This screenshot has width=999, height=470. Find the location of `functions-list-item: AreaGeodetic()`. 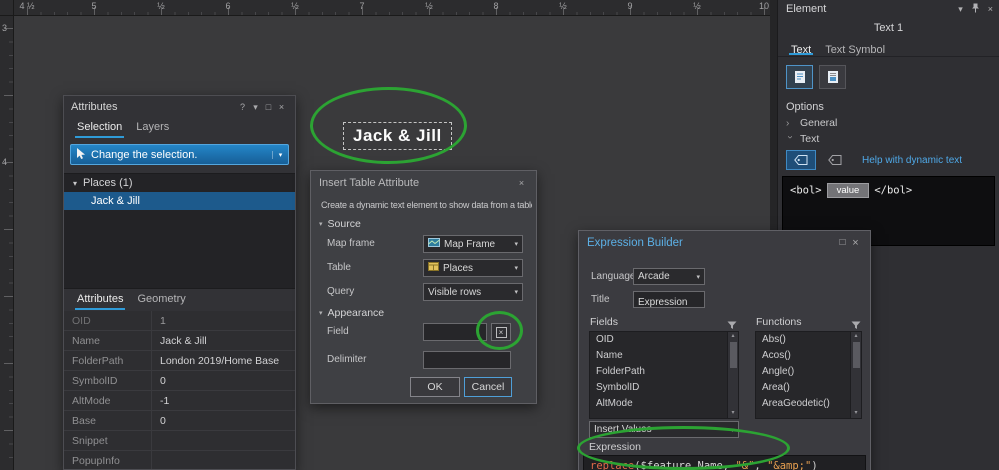

functions-list-item: AreaGeodetic() is located at coordinates (808, 404).